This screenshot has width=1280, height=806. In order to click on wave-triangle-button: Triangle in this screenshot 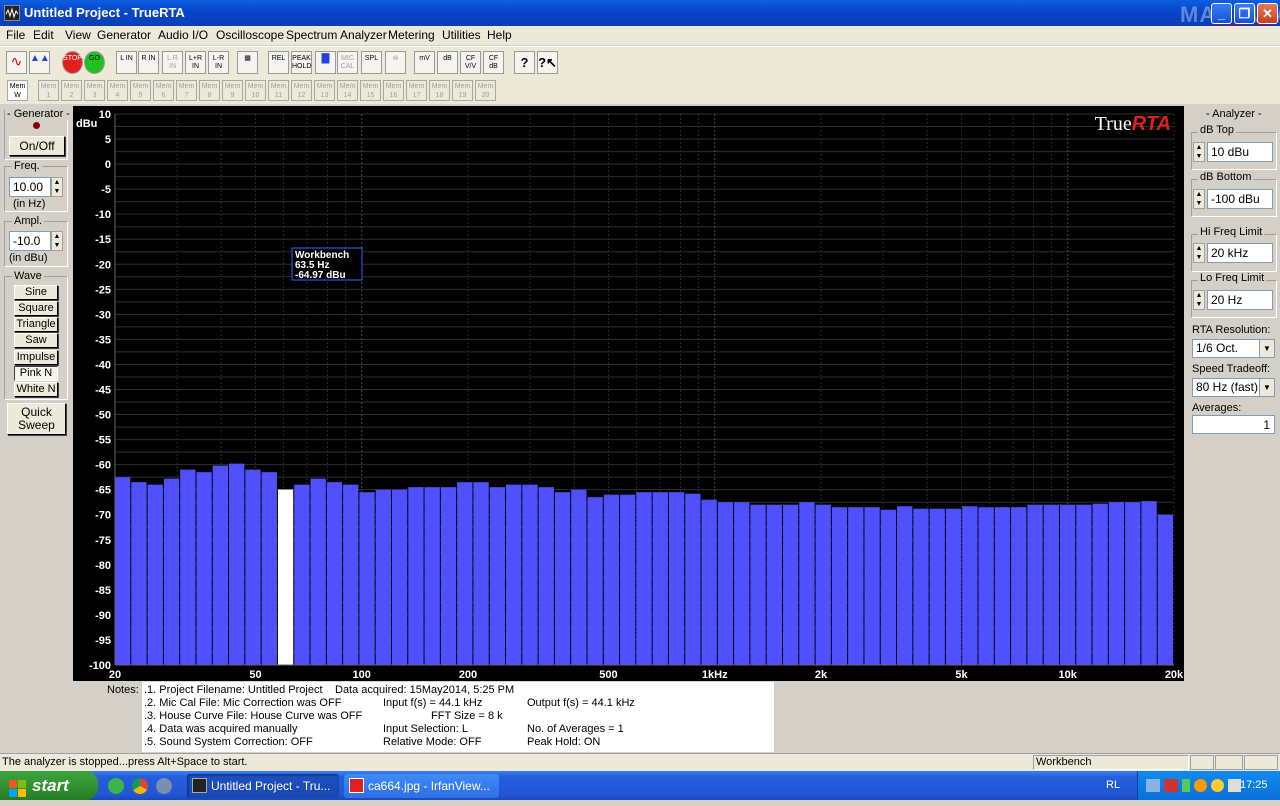, I will do `click(36, 324)`.